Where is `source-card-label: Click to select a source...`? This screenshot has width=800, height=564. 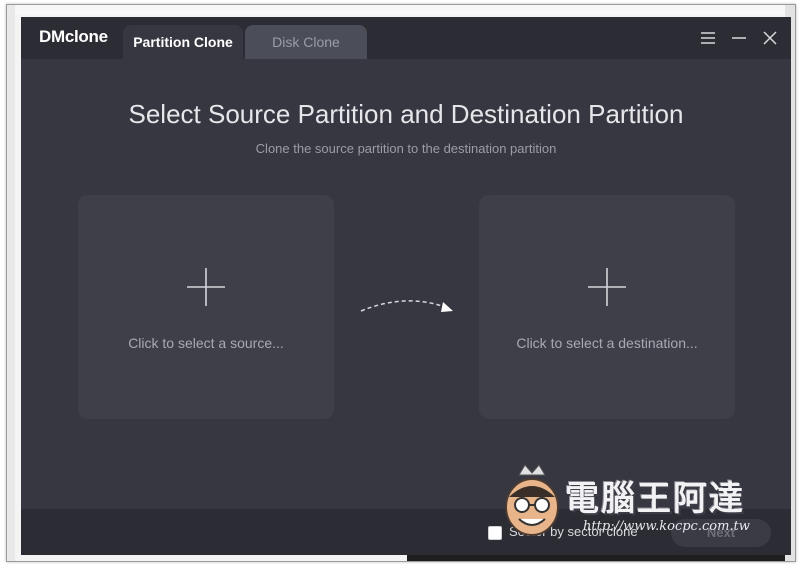 source-card-label: Click to select a source... is located at coordinates (206, 343).